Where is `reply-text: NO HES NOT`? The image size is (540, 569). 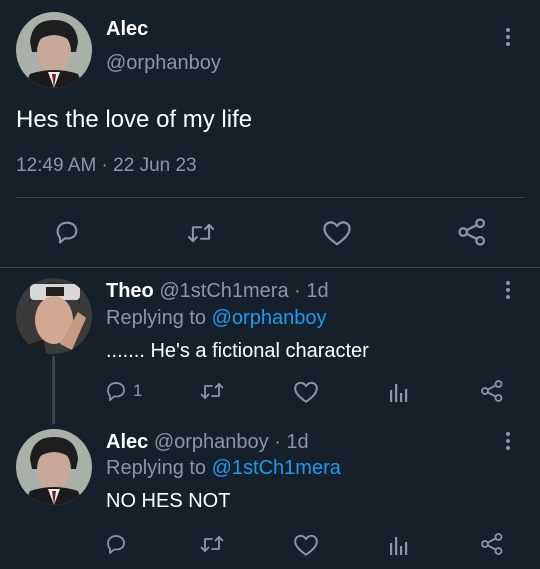
reply-text: NO HES NOT is located at coordinates (168, 501).